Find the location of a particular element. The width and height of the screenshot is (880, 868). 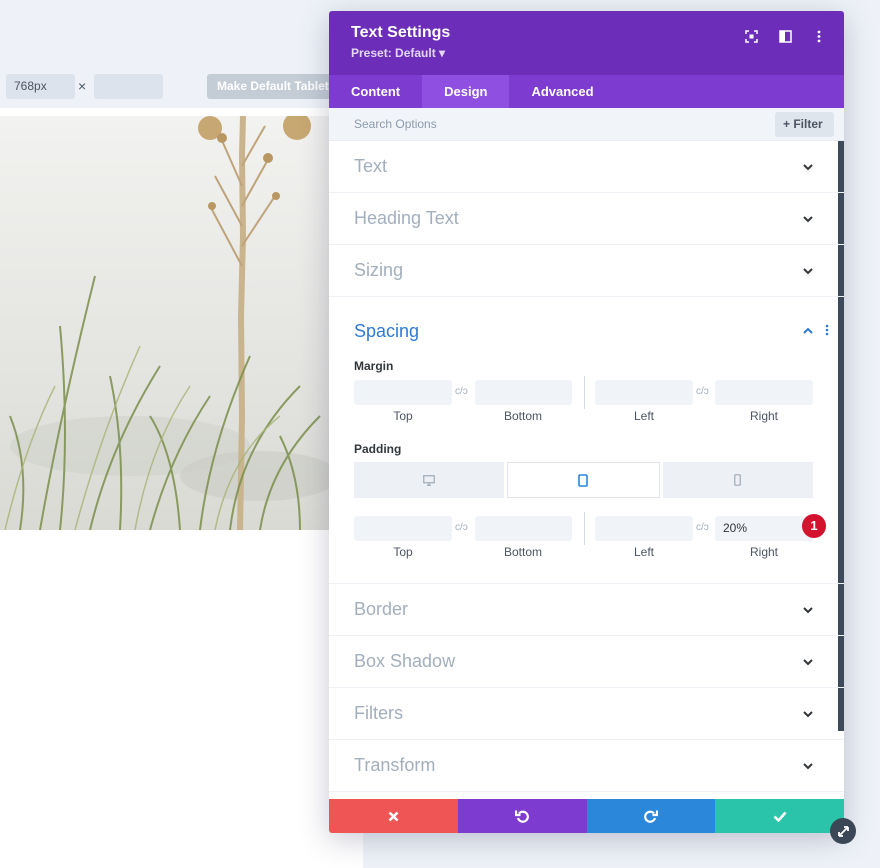

section-title: Text is located at coordinates (371, 166).